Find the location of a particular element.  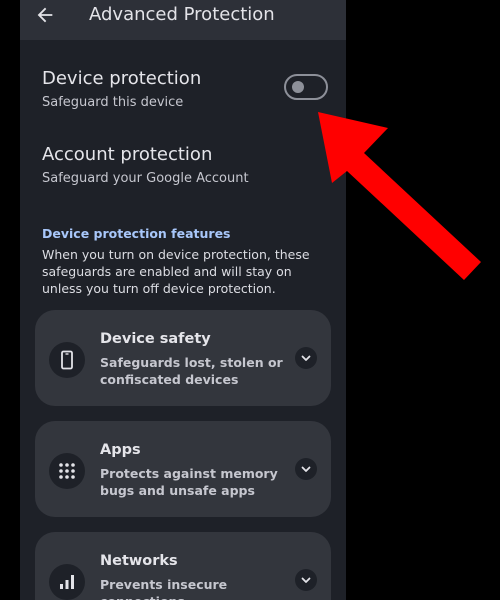

apps-grid-icon is located at coordinates (67, 471).